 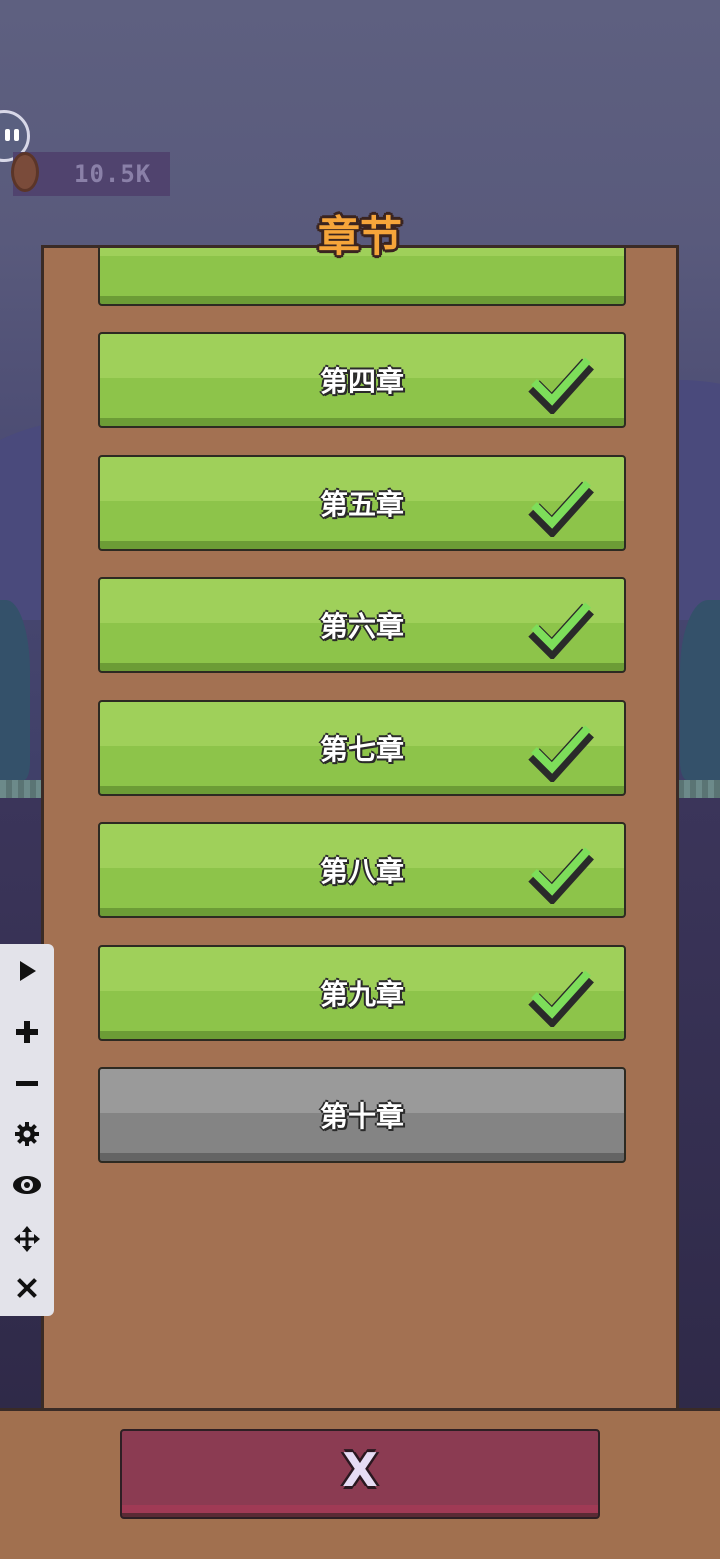 I want to click on eye-glyph, so click(x=27, y=1185).